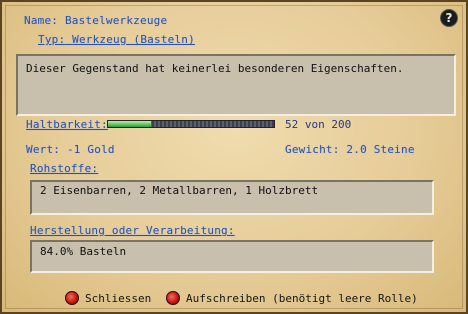 This screenshot has width=468, height=314. I want to click on durability-bar, so click(191, 124).